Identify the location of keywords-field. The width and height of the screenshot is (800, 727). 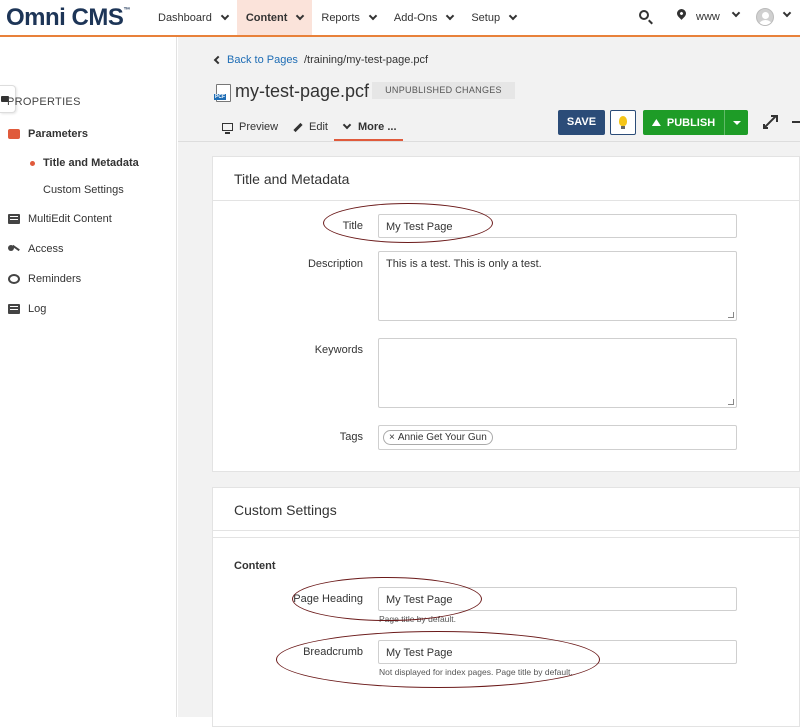
(557, 373).